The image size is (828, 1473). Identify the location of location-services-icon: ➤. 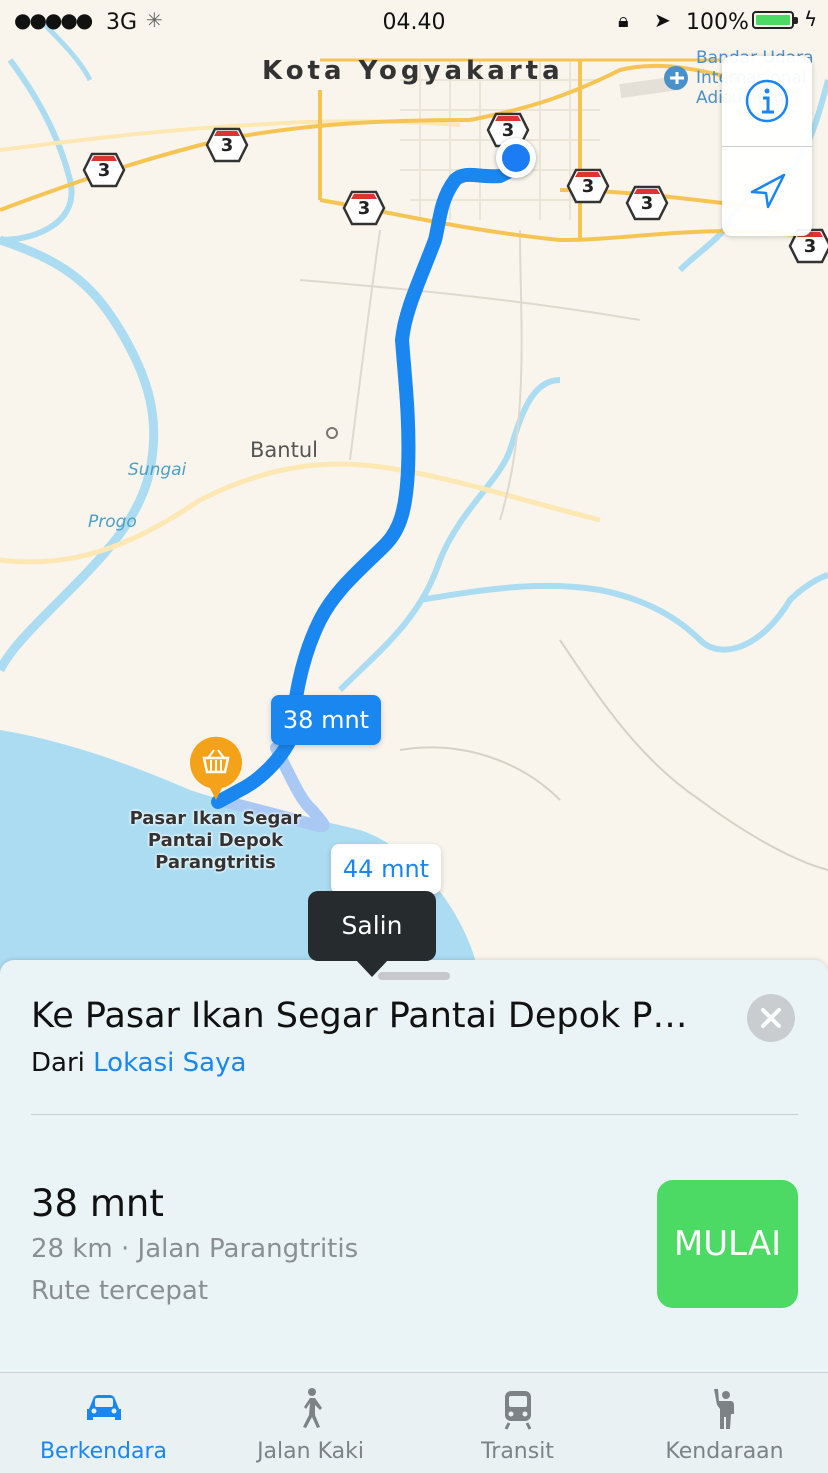
(662, 20).